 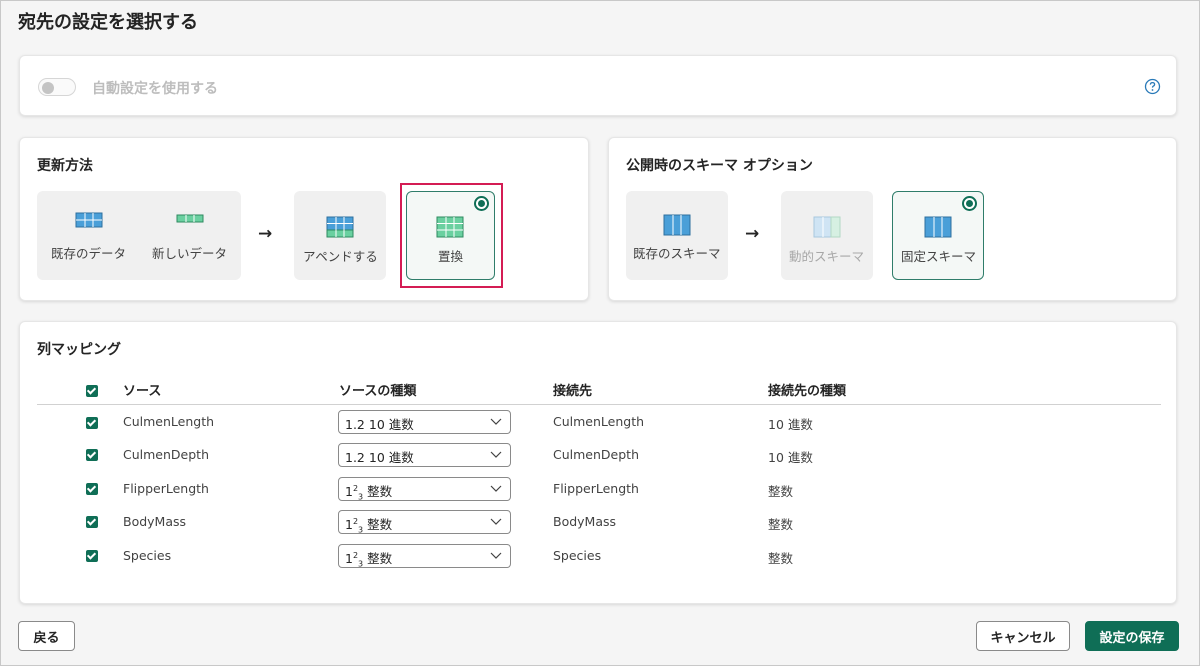 What do you see at coordinates (48, 88) in the screenshot?
I see `toggle-knob` at bounding box center [48, 88].